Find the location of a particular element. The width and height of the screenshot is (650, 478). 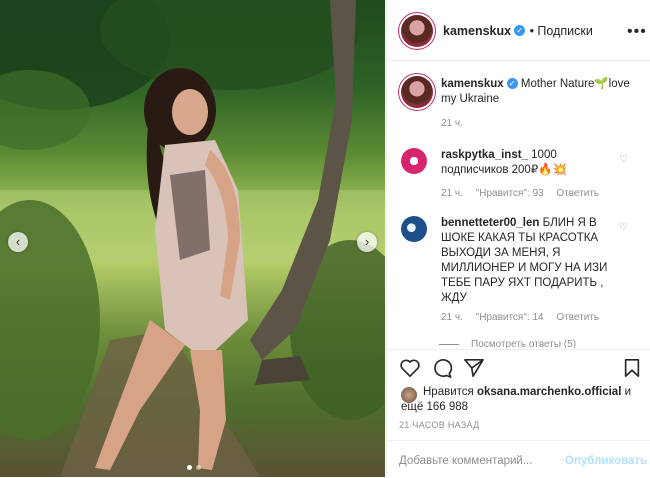

post-date: 21 ЧАСОВ НАЗАД is located at coordinates (439, 425).